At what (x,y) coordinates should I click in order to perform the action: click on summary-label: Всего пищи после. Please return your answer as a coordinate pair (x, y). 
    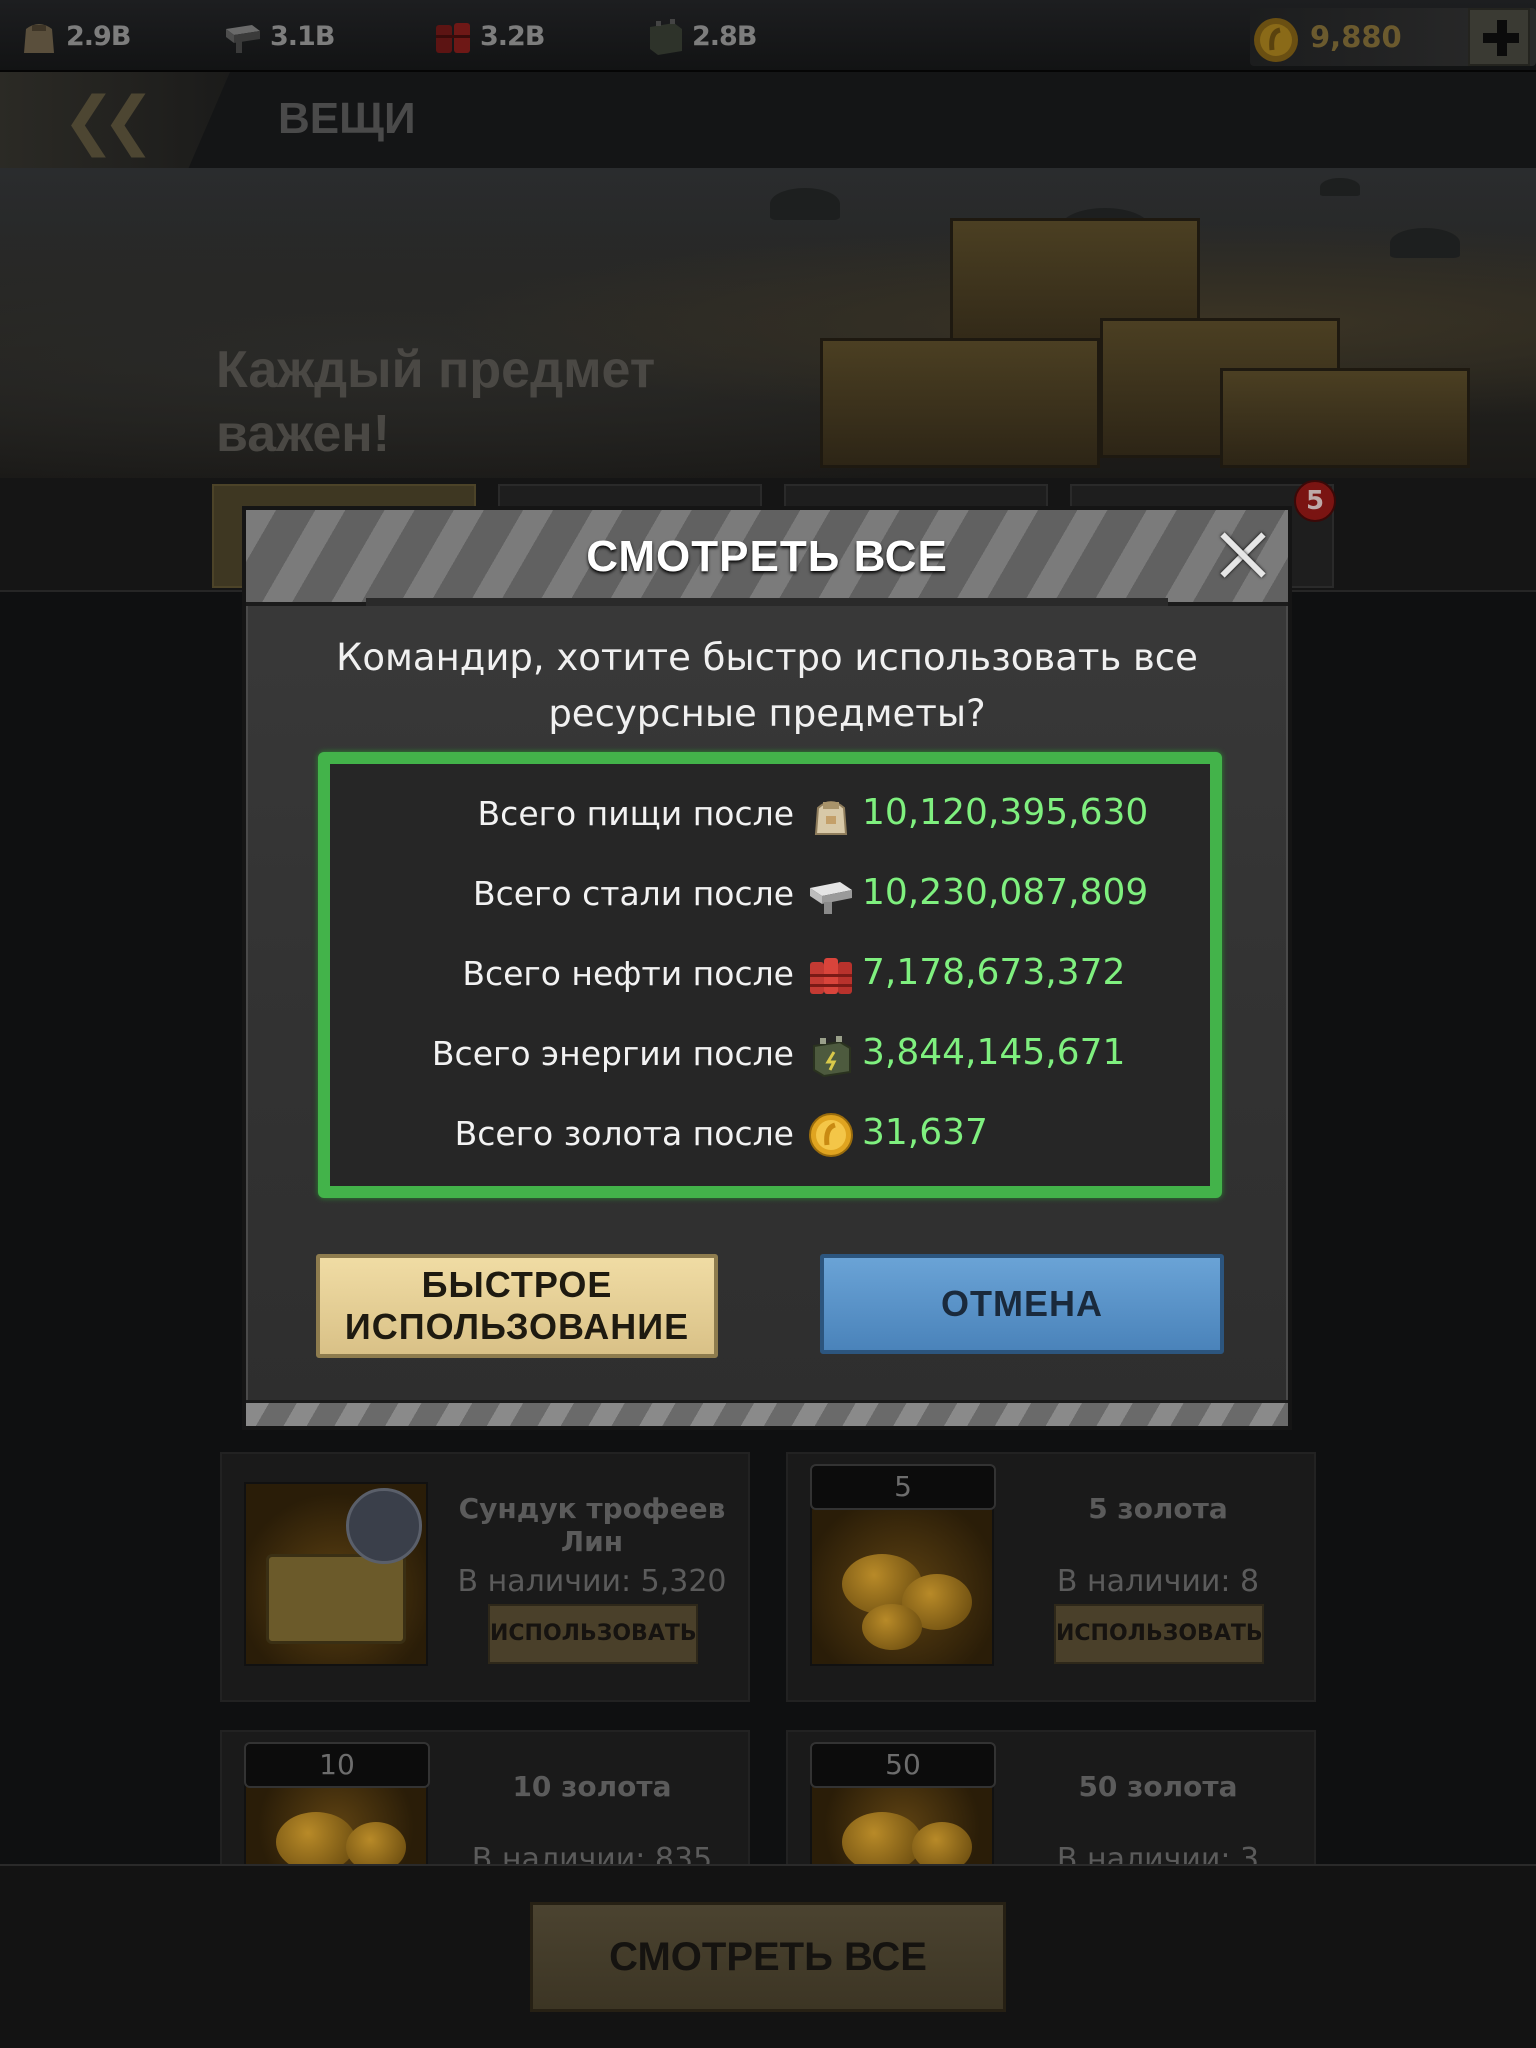
    Looking at the image, I should click on (635, 813).